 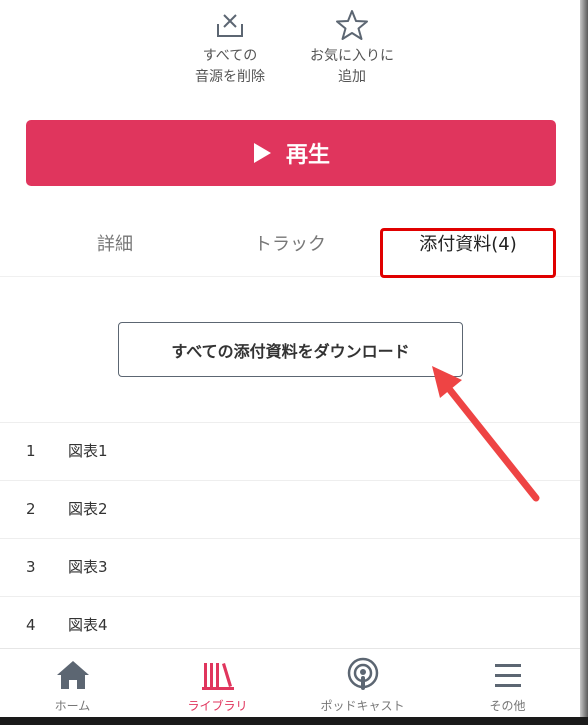 I want to click on delete-all-audio-button: すべての 音源を削除, so click(x=230, y=47).